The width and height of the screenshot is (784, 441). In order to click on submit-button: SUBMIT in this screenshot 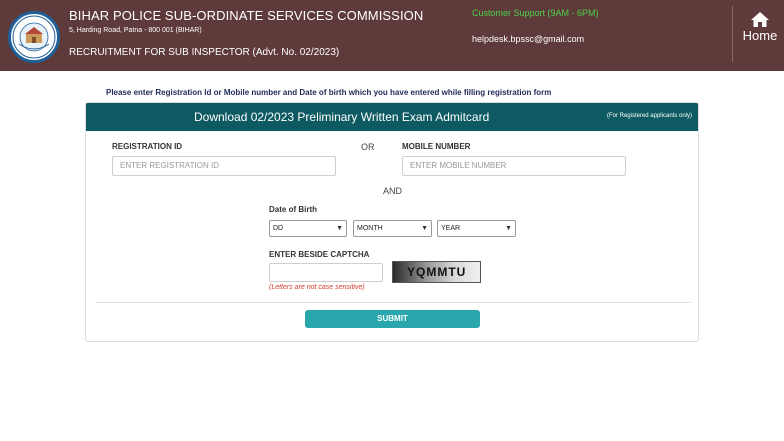, I will do `click(392, 319)`.